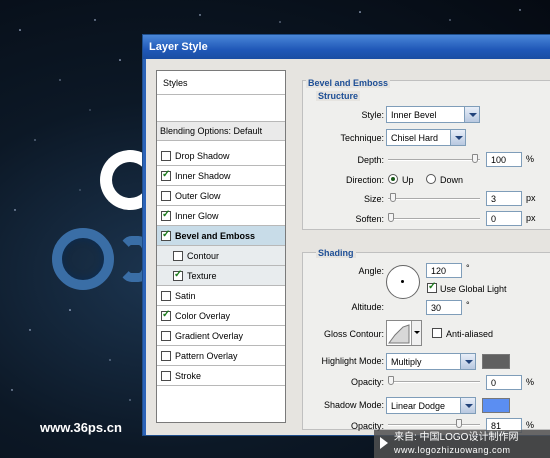  What do you see at coordinates (530, 425) in the screenshot?
I see `shadow-opacity-unit: %` at bounding box center [530, 425].